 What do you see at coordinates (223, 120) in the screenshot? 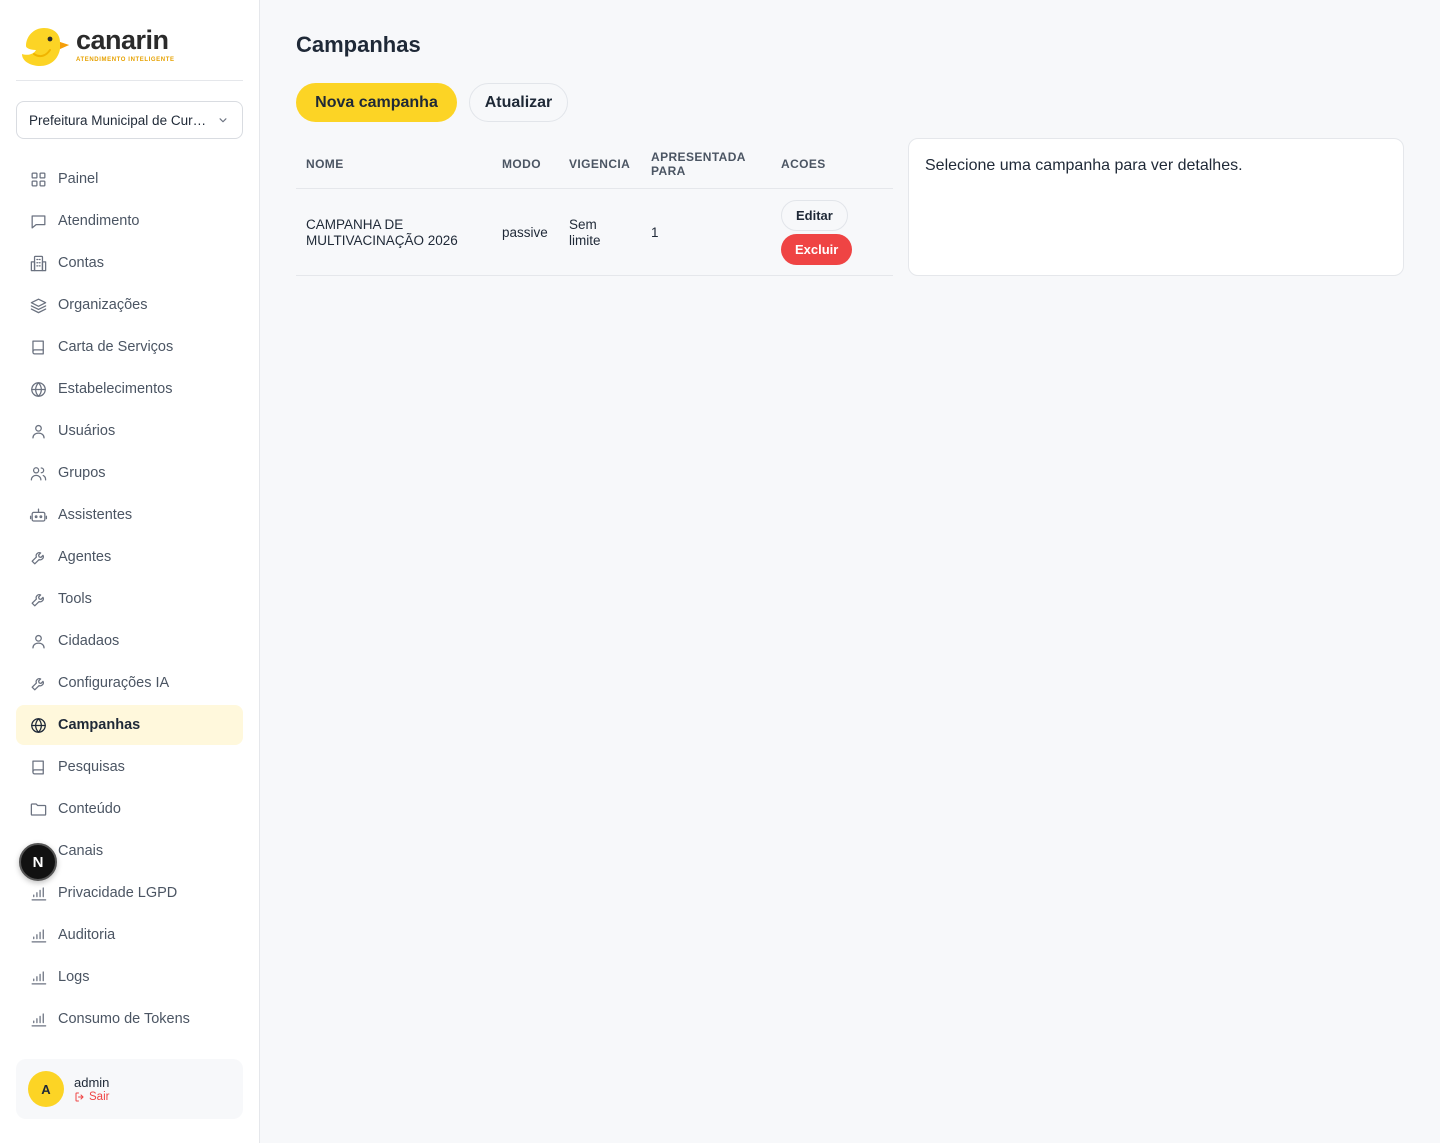
I see `chevron-down-icon` at bounding box center [223, 120].